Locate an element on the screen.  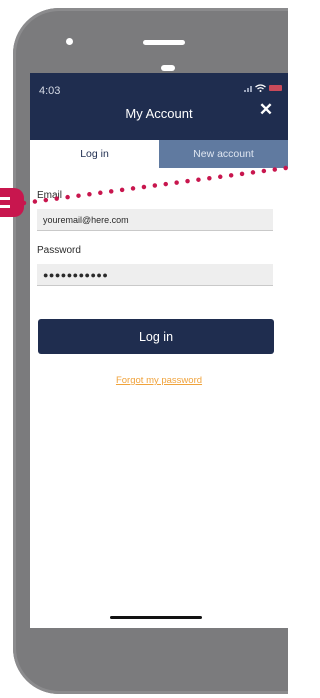
status-time: 4:03 is located at coordinates (50, 91).